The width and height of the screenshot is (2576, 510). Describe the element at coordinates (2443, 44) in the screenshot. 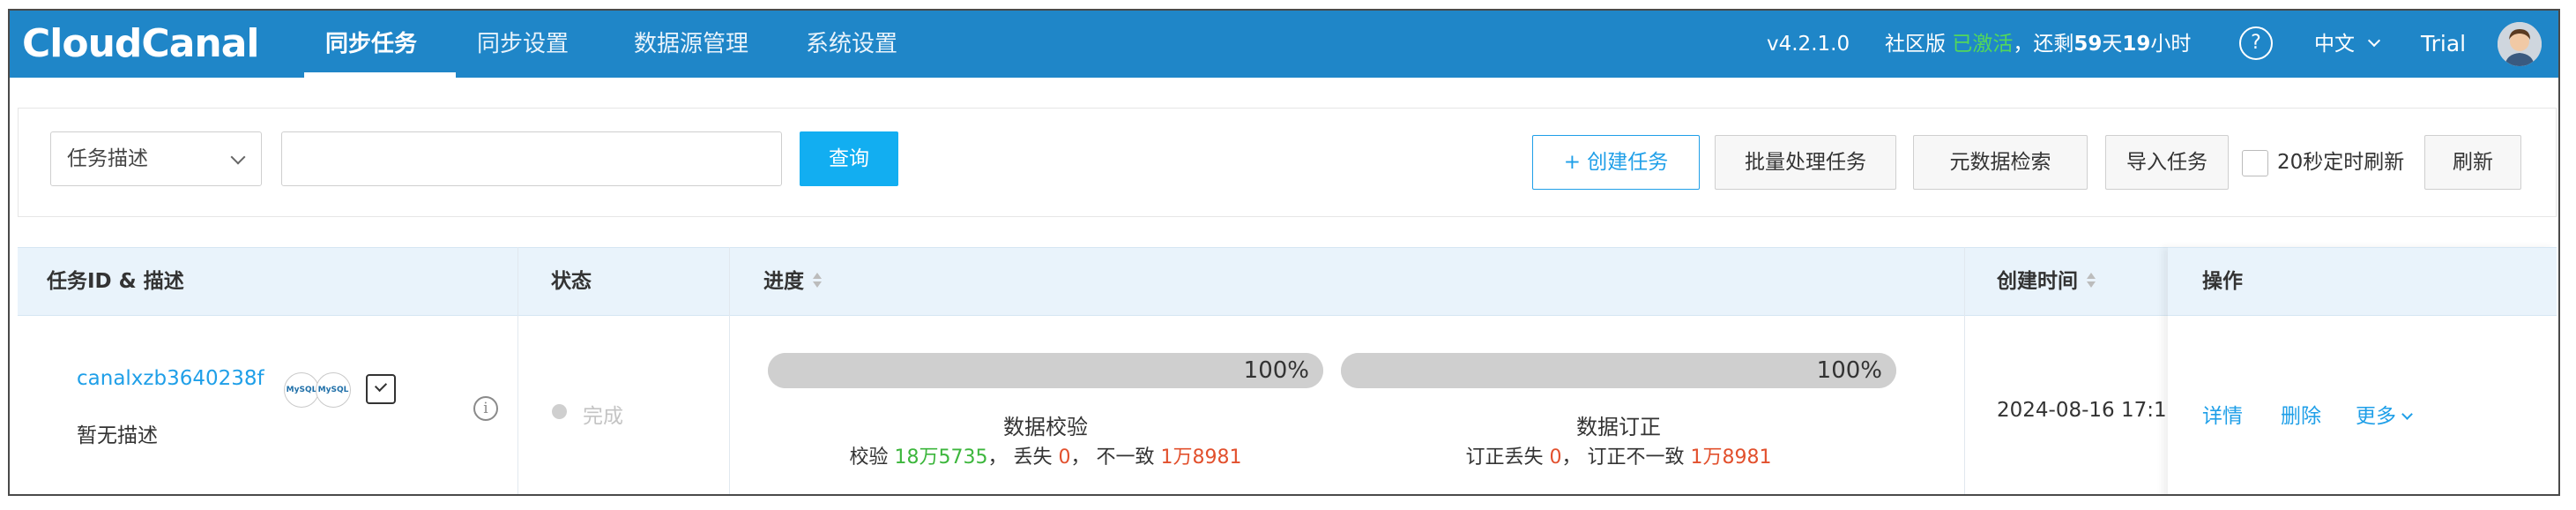

I see `user-name: Trial` at that location.